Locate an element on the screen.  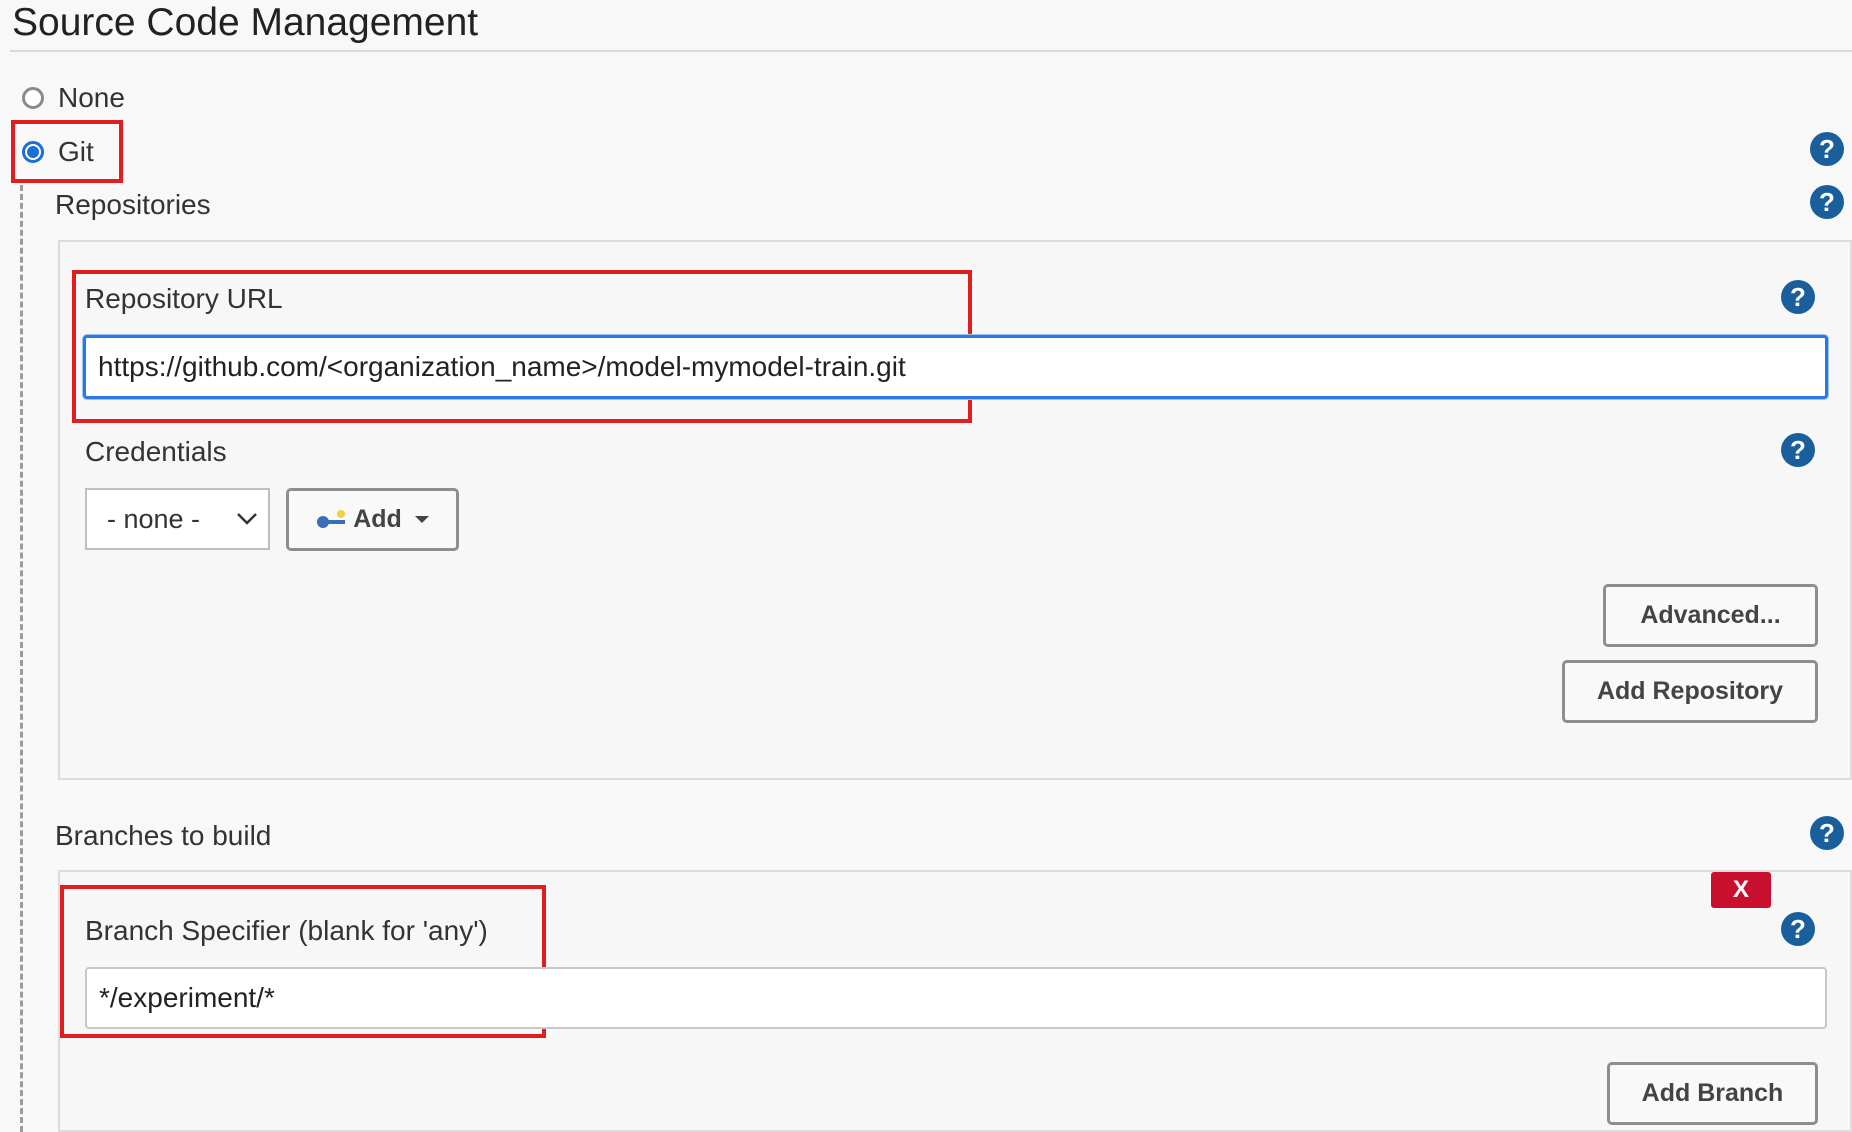
repository-url-help-icon: ? is located at coordinates (1798, 297).